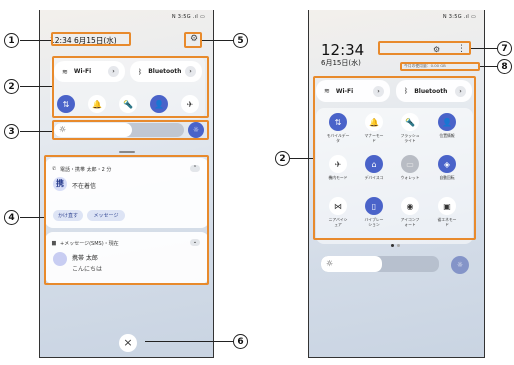 The image size is (514, 365). What do you see at coordinates (343, 50) in the screenshot?
I see `clock: 12:34` at bounding box center [343, 50].